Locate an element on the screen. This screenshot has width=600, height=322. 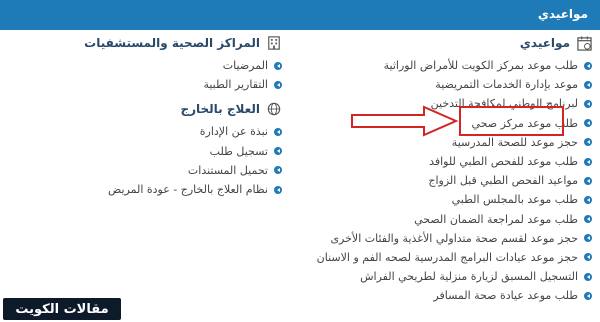
link-text: طلب موعد بمركز الكويت للأمراض الوراثية is located at coordinates (481, 65).